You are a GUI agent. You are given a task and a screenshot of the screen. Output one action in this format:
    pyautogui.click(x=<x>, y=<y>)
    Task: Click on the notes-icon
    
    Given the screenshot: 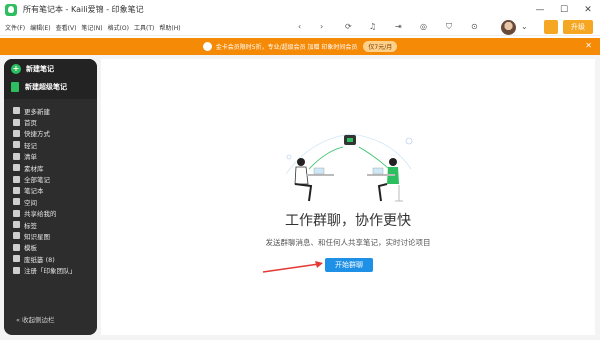 What is the action you would take?
    pyautogui.click(x=16, y=179)
    